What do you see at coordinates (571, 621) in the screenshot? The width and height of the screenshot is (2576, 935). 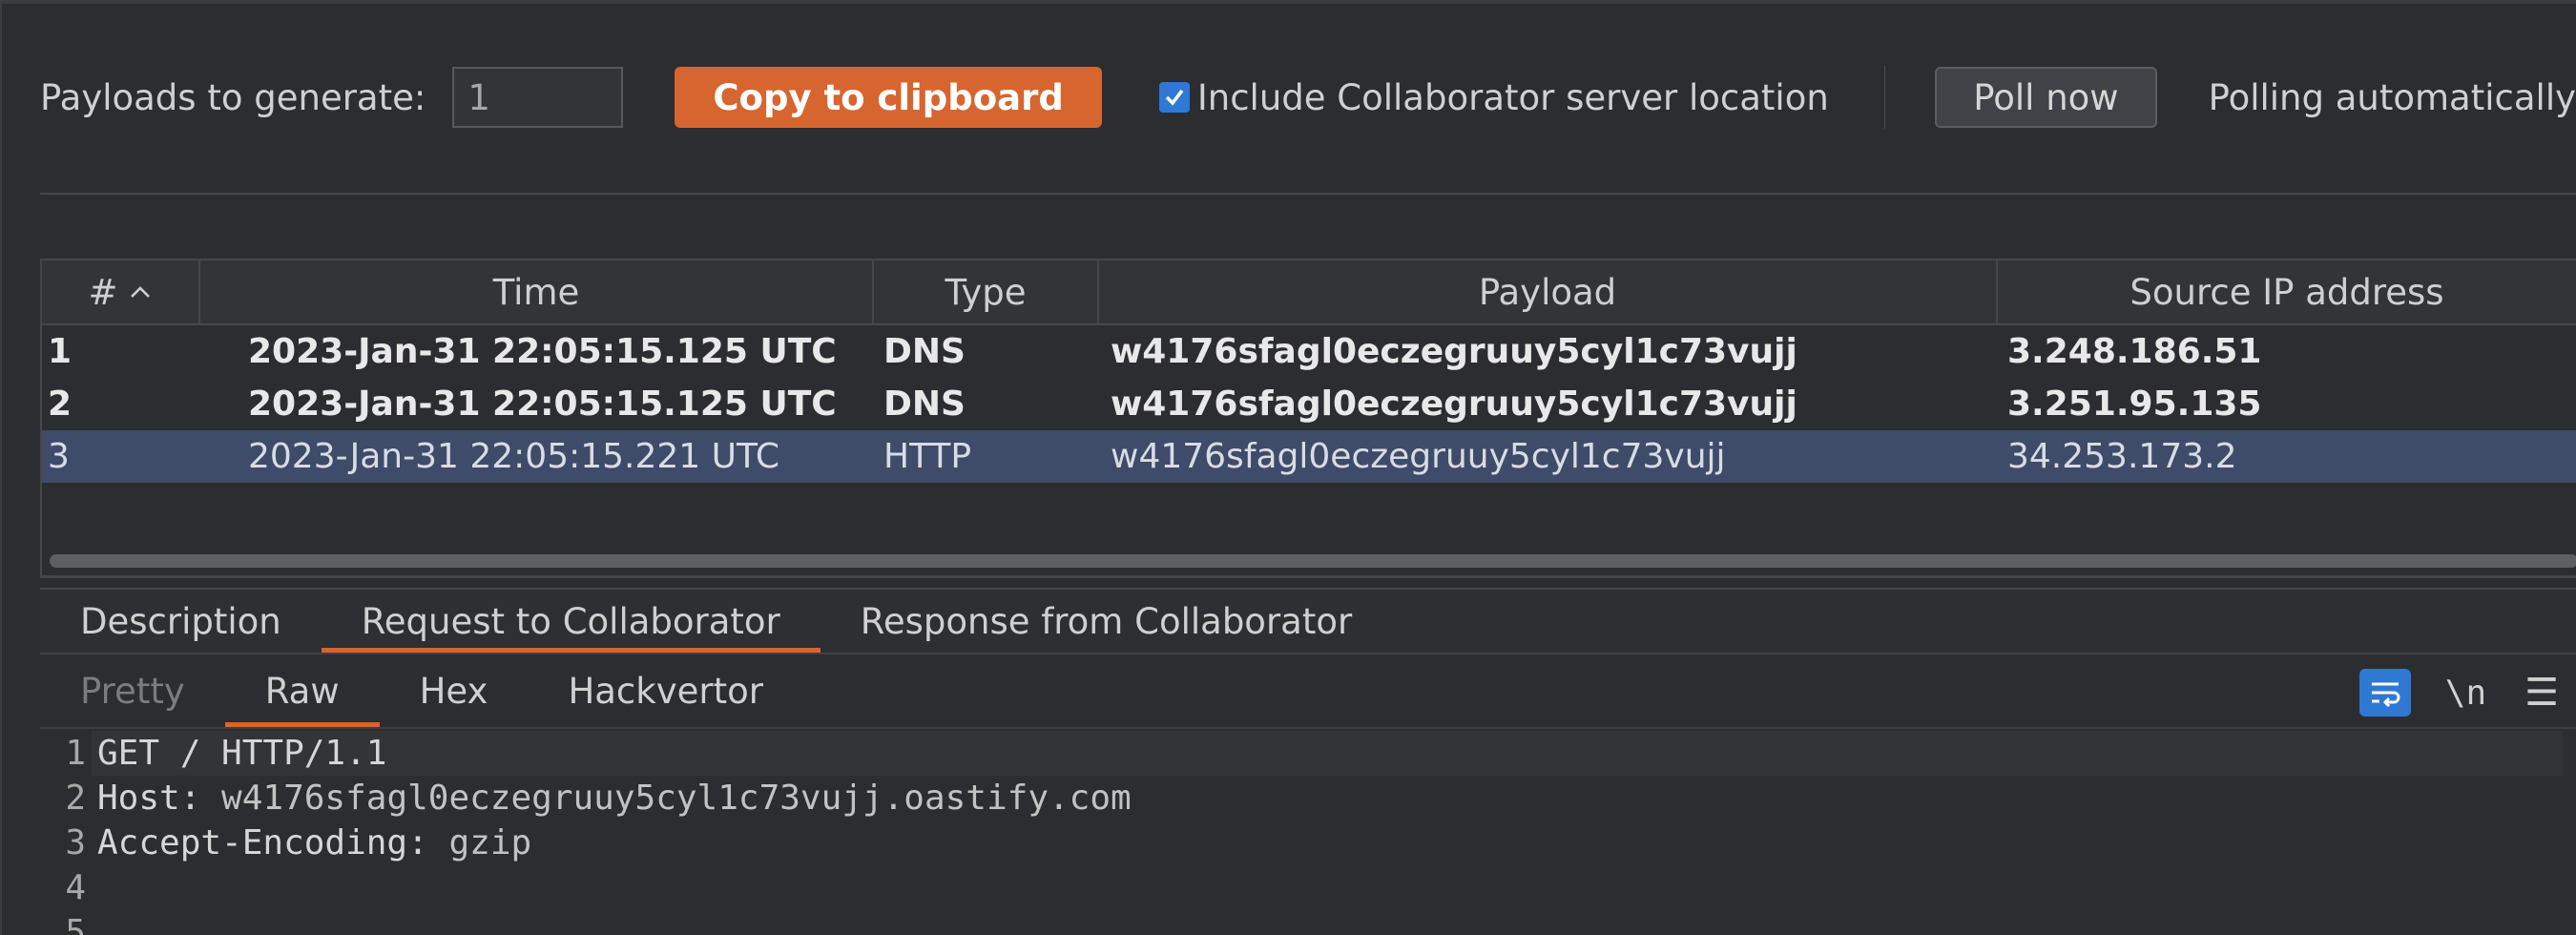 I see `tab-request-to-collaborator: Request to Collaborator` at bounding box center [571, 621].